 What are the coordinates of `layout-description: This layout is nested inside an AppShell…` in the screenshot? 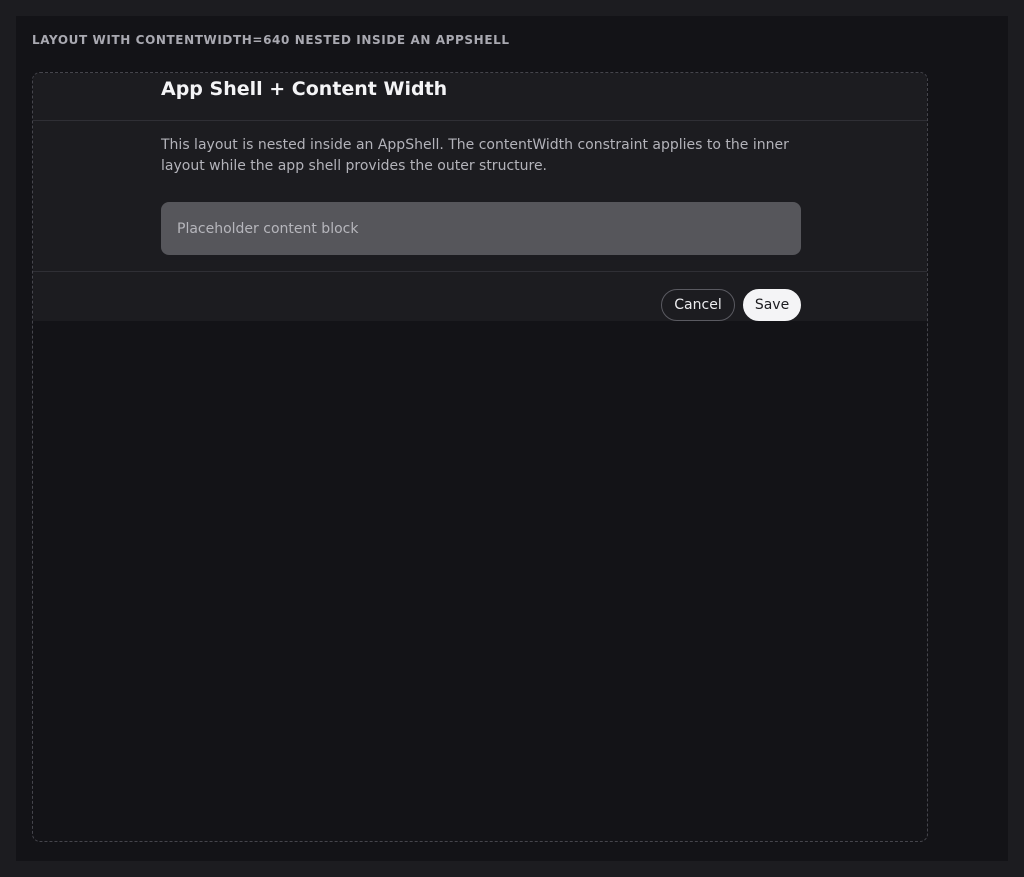 It's located at (475, 155).